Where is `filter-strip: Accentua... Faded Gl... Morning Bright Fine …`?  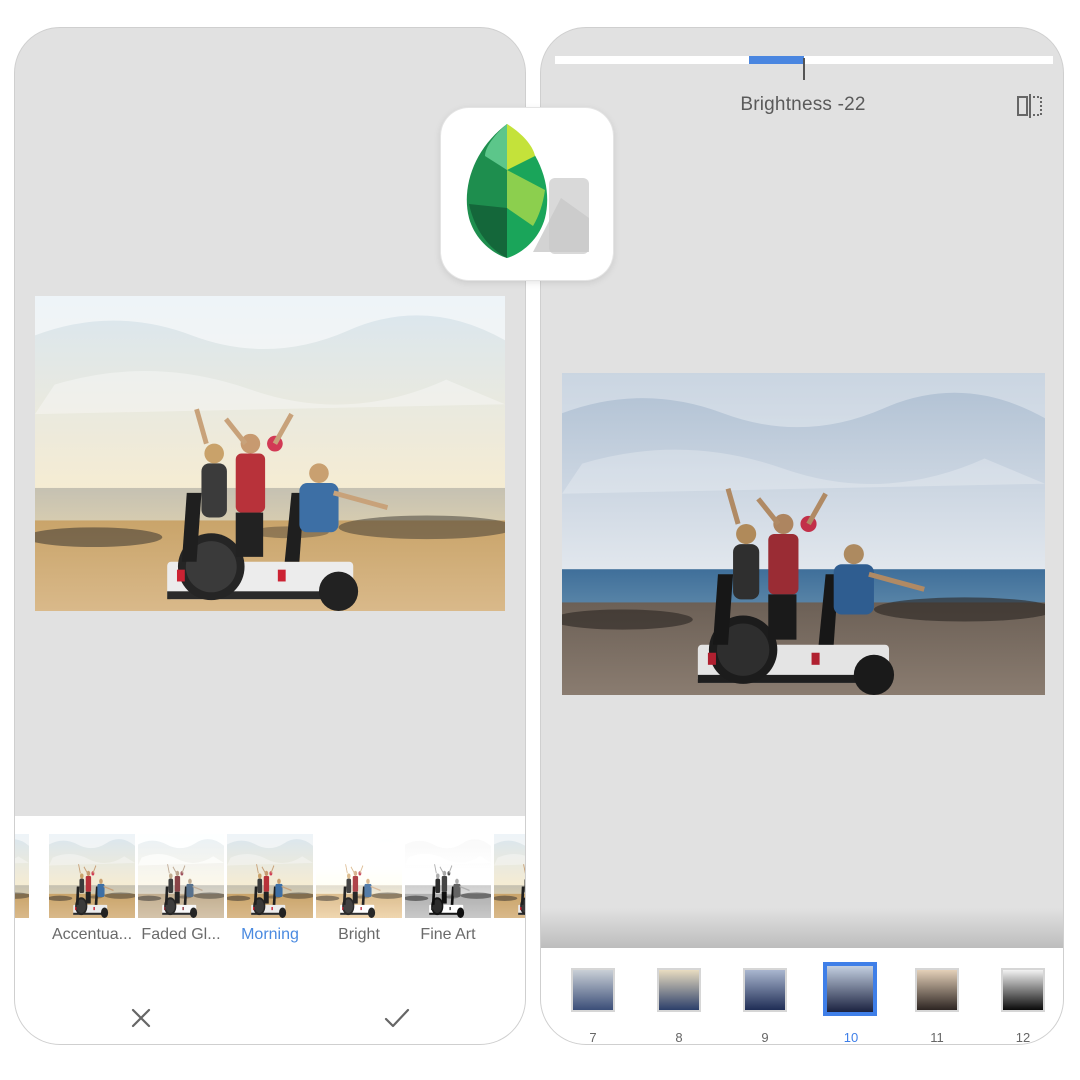 filter-strip: Accentua... Faded Gl... Morning Bright Fine … is located at coordinates (270, 899).